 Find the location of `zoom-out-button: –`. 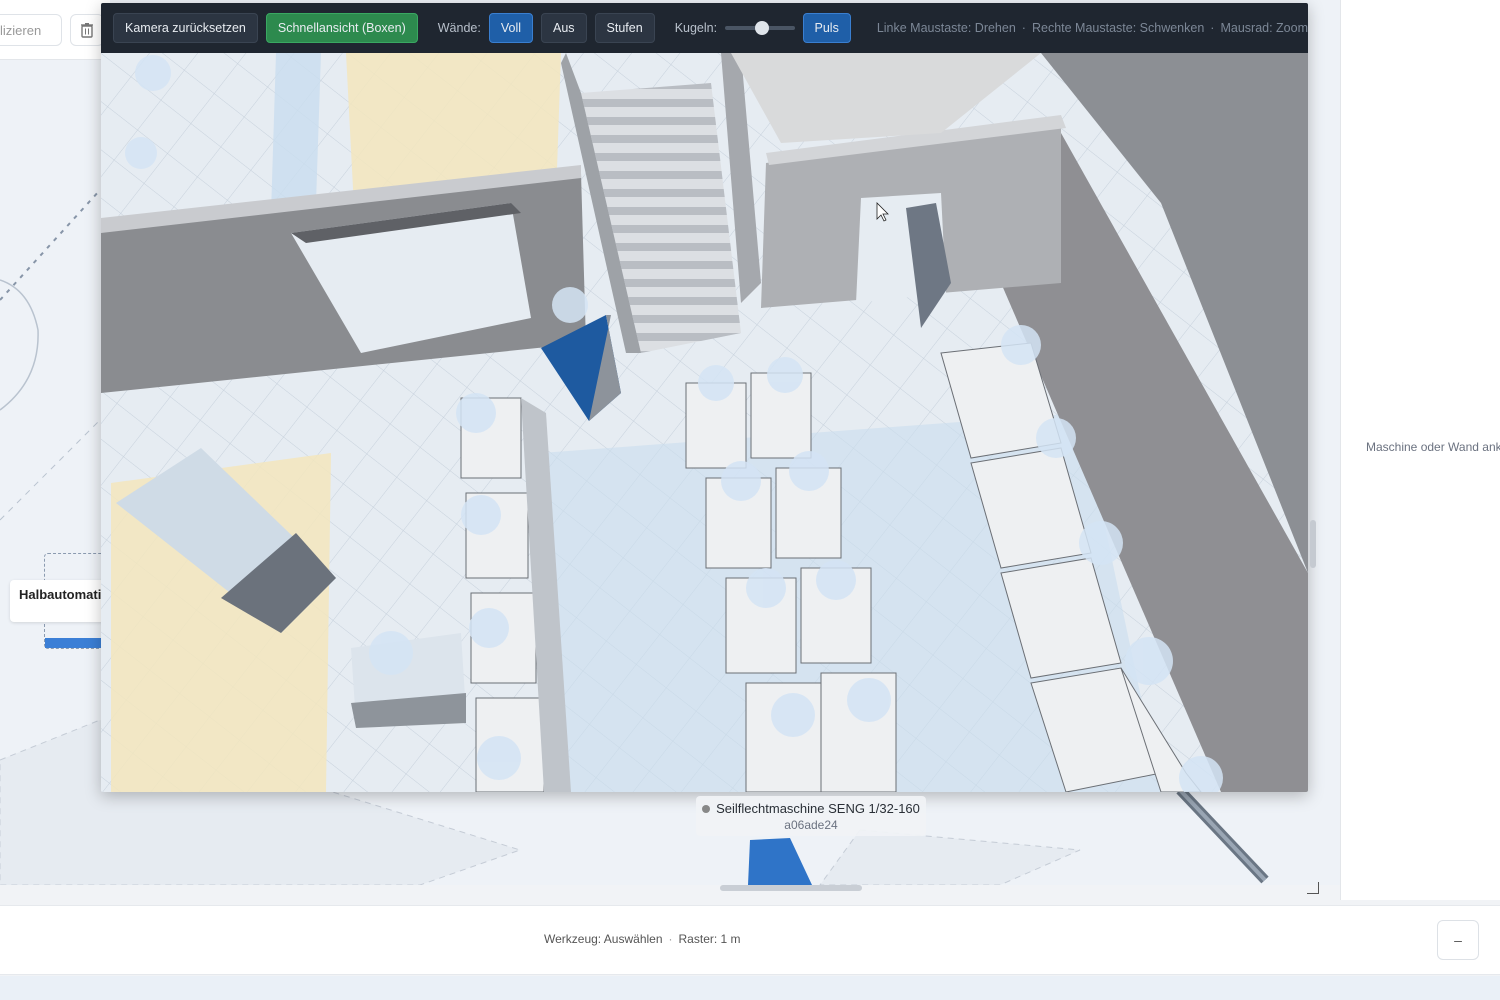

zoom-out-button: – is located at coordinates (1458, 940).